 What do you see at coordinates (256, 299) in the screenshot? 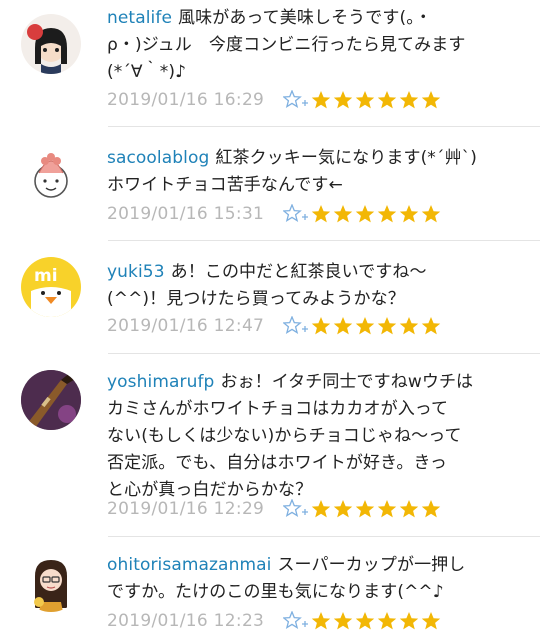
I see `comment-body-line: (^^)！見つけたら買ってみようかな？` at bounding box center [256, 299].